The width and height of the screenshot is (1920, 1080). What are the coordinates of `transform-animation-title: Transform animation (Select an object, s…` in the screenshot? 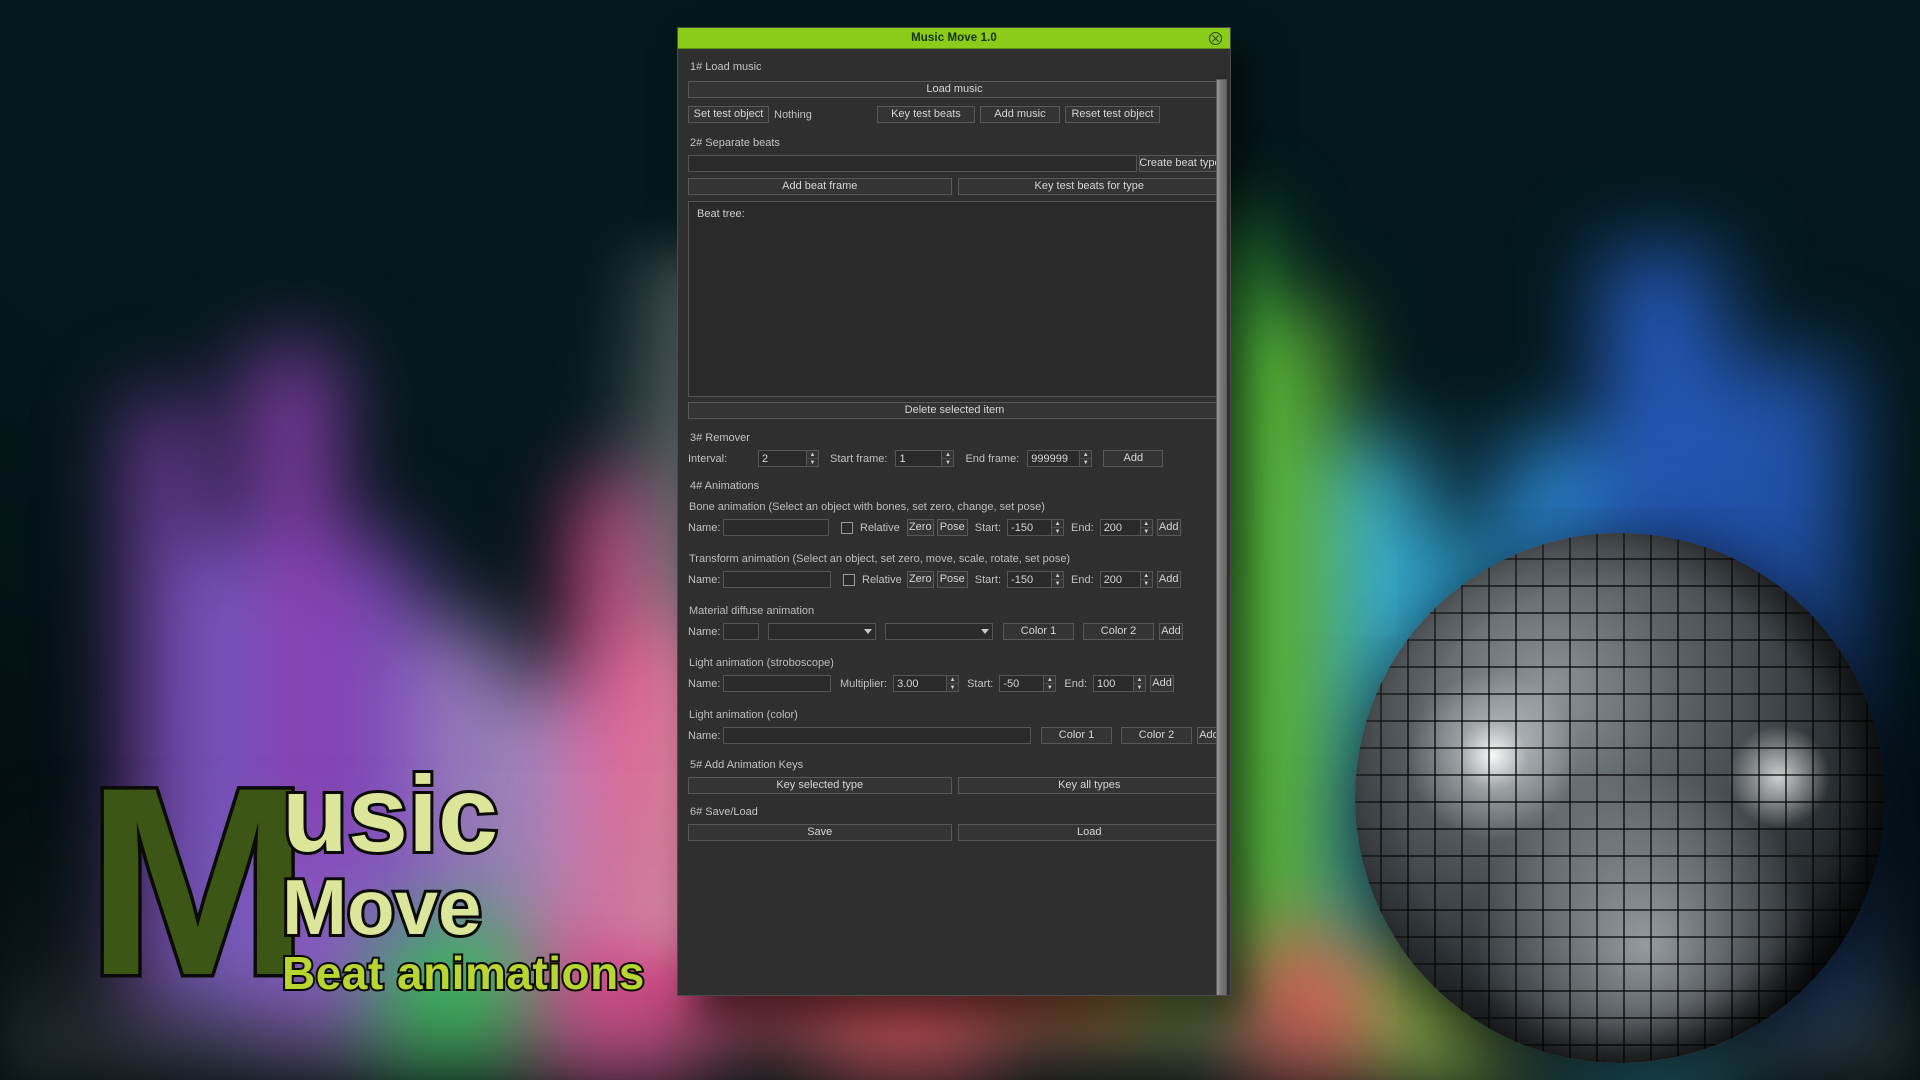 It's located at (880, 559).